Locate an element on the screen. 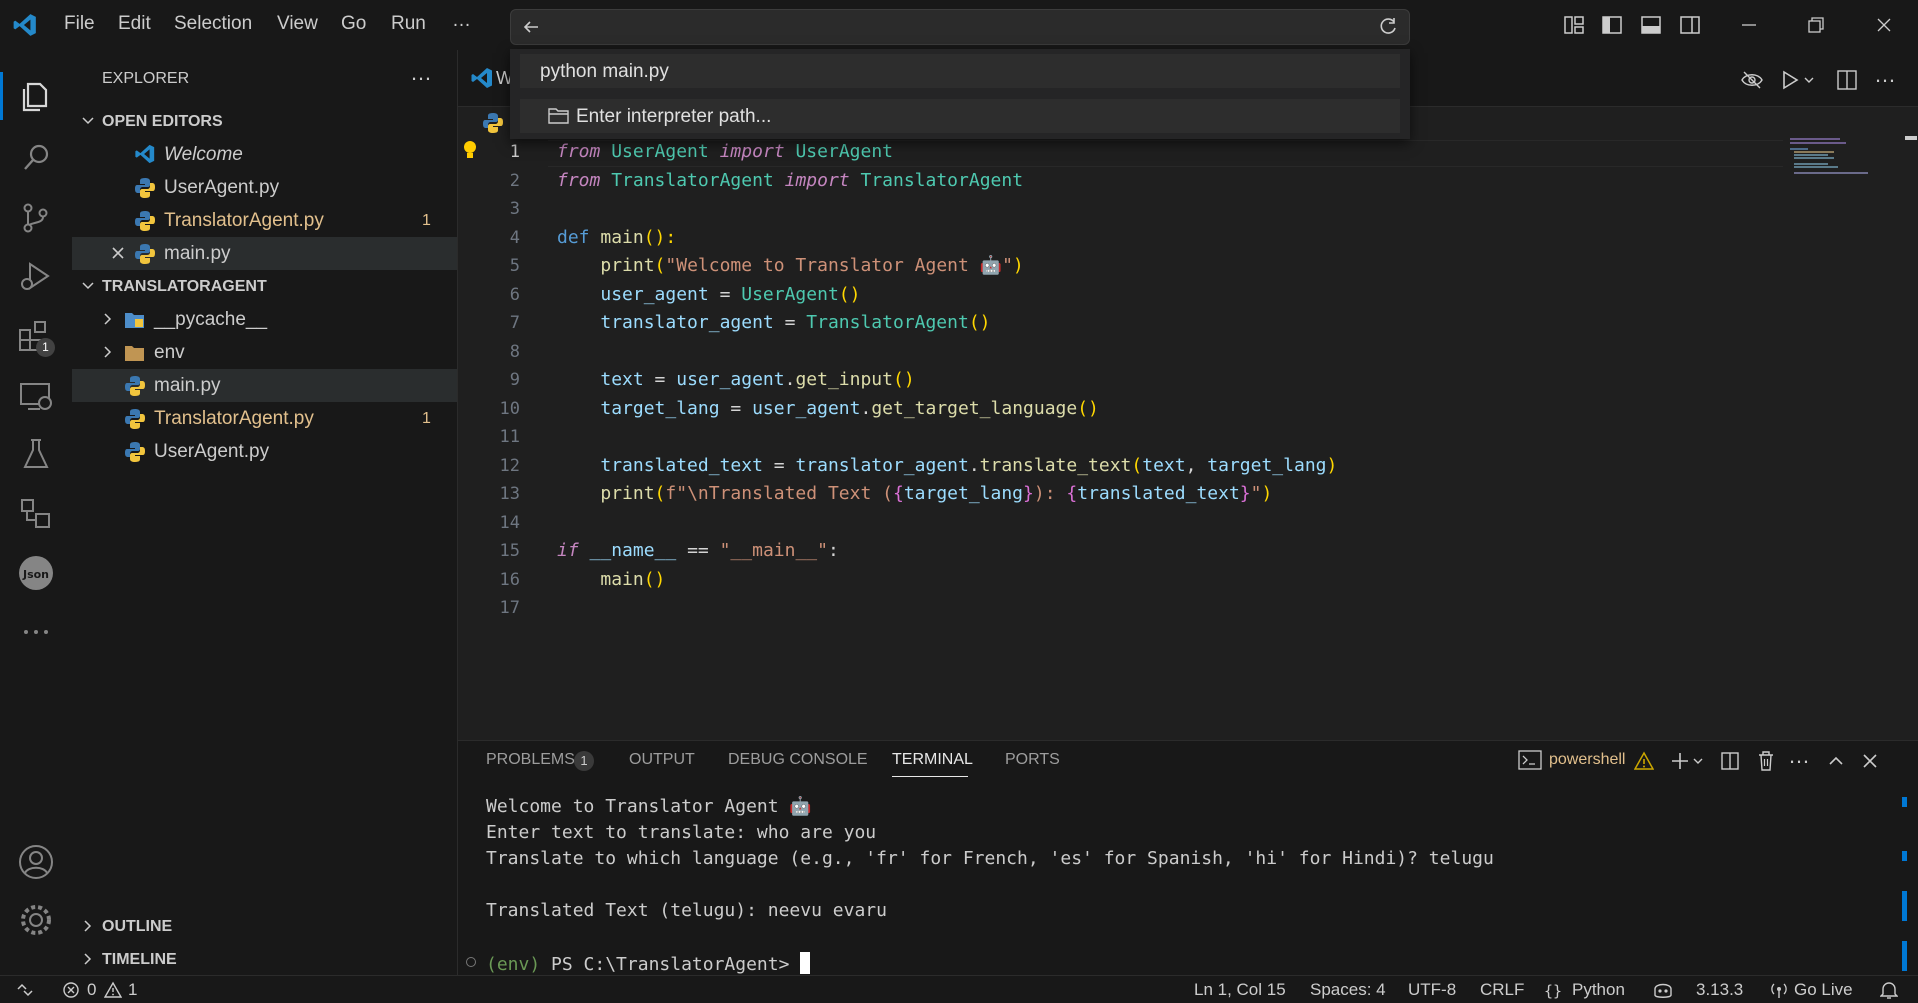 Image resolution: width=1918 pixels, height=1003 pixels. terminal-scroll-marker is located at coordinates (1904, 802).